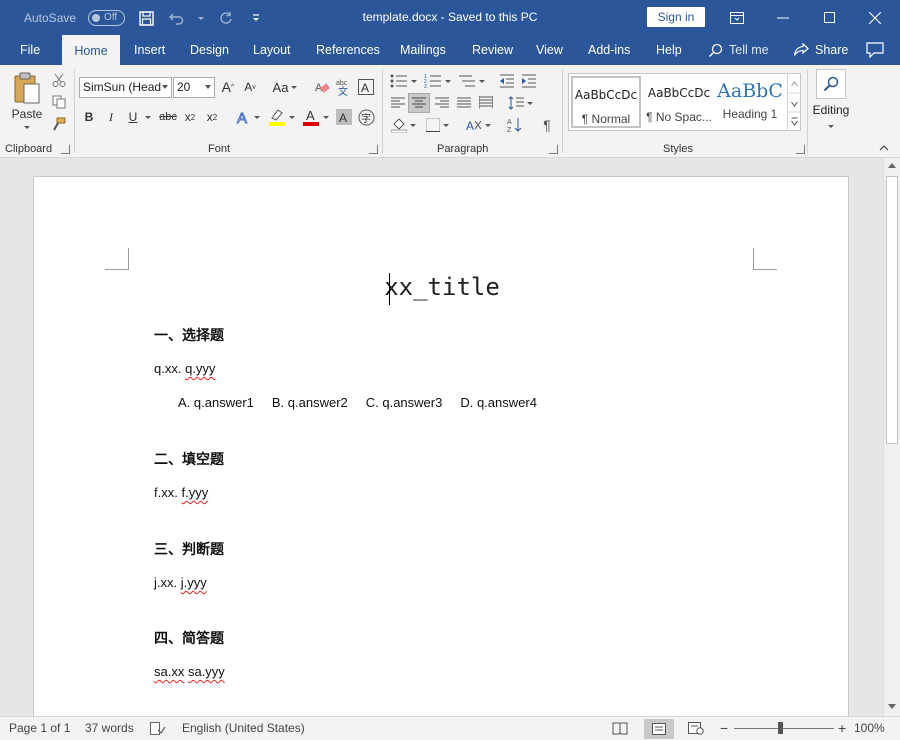  What do you see at coordinates (195, 492) in the screenshot?
I see `question-text: f.yyy` at bounding box center [195, 492].